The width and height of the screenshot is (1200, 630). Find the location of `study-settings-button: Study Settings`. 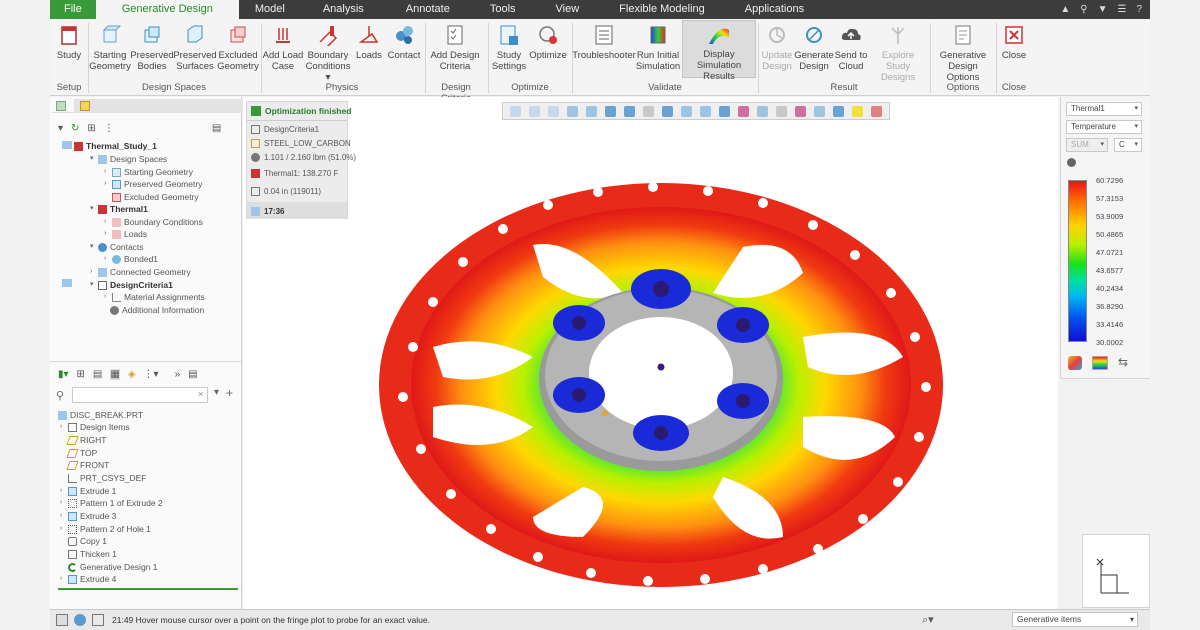

study-settings-button: Study Settings is located at coordinates (509, 47).